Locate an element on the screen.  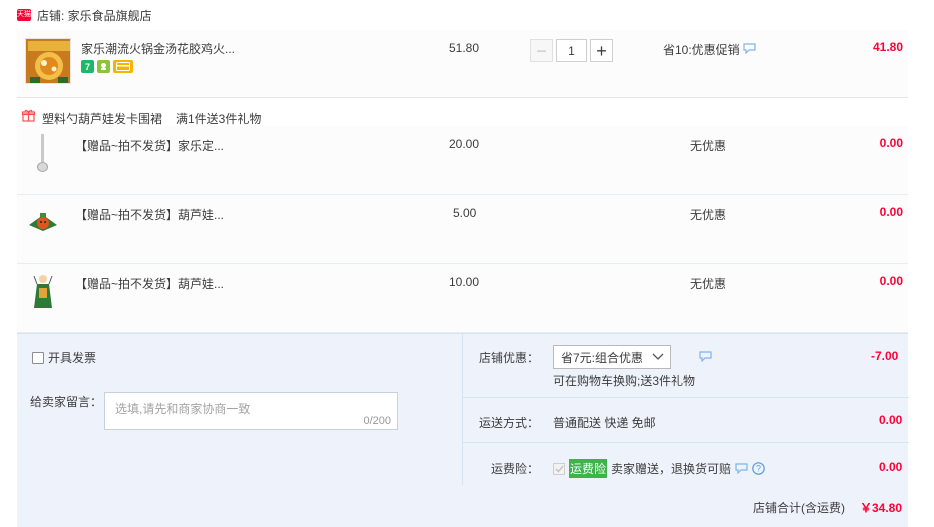
invoice-option: 开具发票 is located at coordinates (64, 357).